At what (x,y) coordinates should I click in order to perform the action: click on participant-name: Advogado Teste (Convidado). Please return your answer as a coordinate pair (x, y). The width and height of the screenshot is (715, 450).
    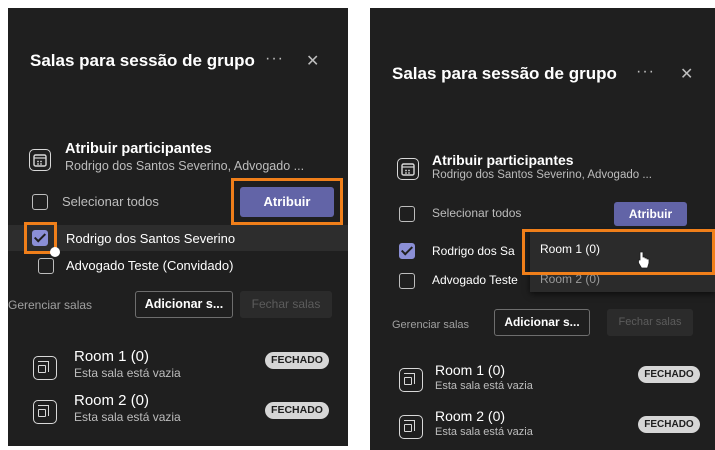
    Looking at the image, I should click on (149, 265).